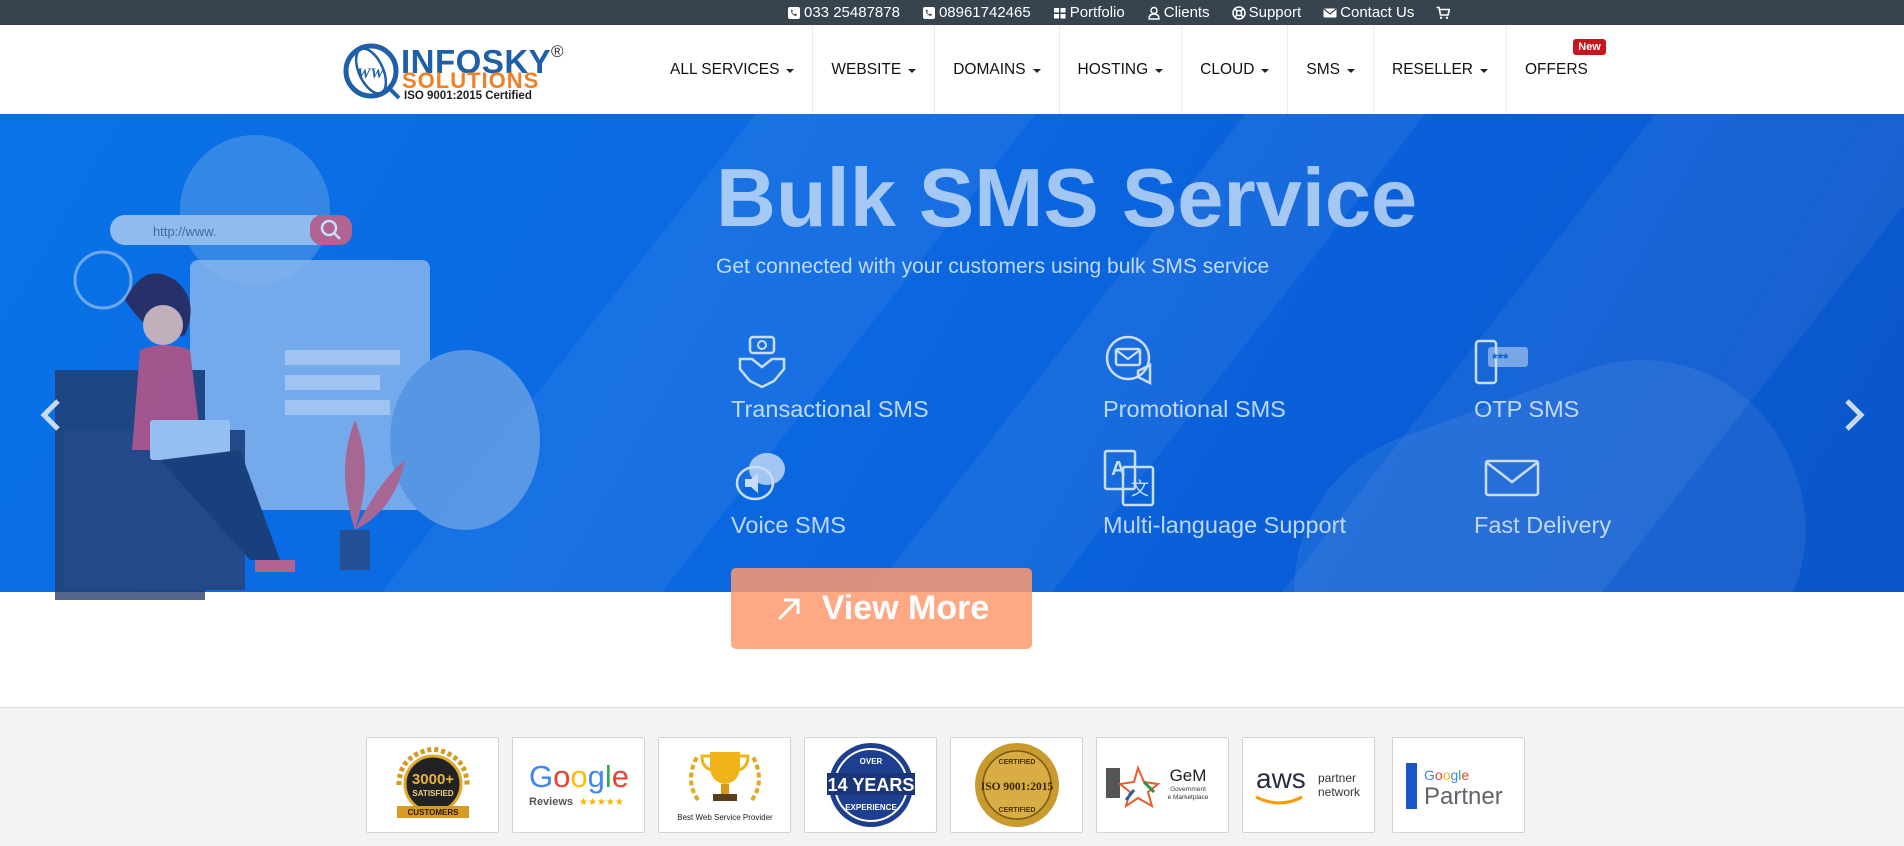 This screenshot has height=846, width=1904. What do you see at coordinates (870, 761) in the screenshot?
I see `badge-text: OVER` at bounding box center [870, 761].